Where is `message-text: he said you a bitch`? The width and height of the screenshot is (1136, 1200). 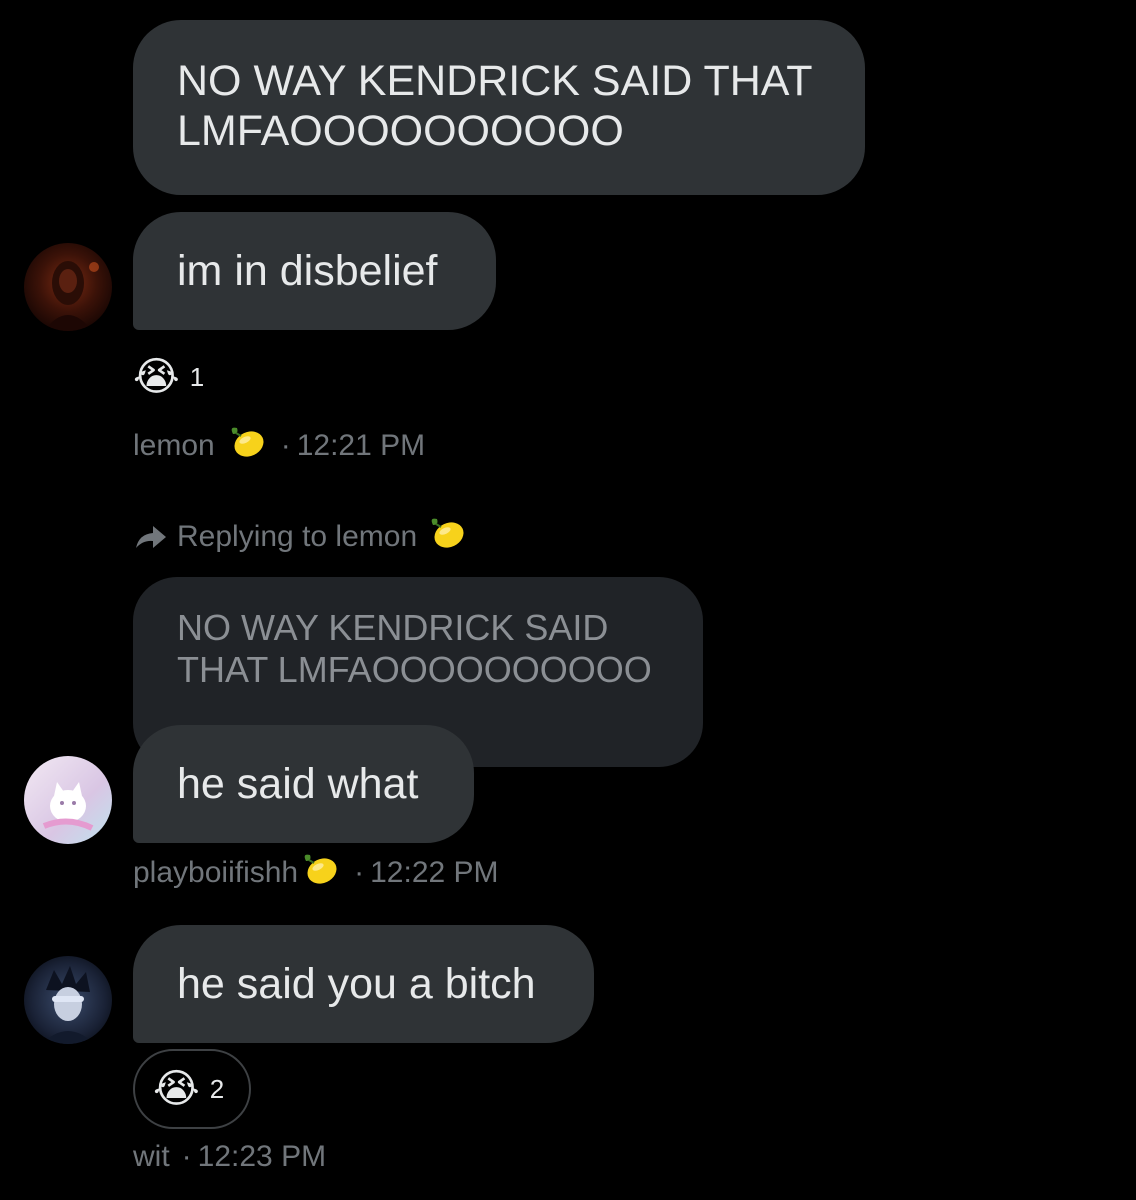
message-text: he said you a bitch is located at coordinates (356, 984).